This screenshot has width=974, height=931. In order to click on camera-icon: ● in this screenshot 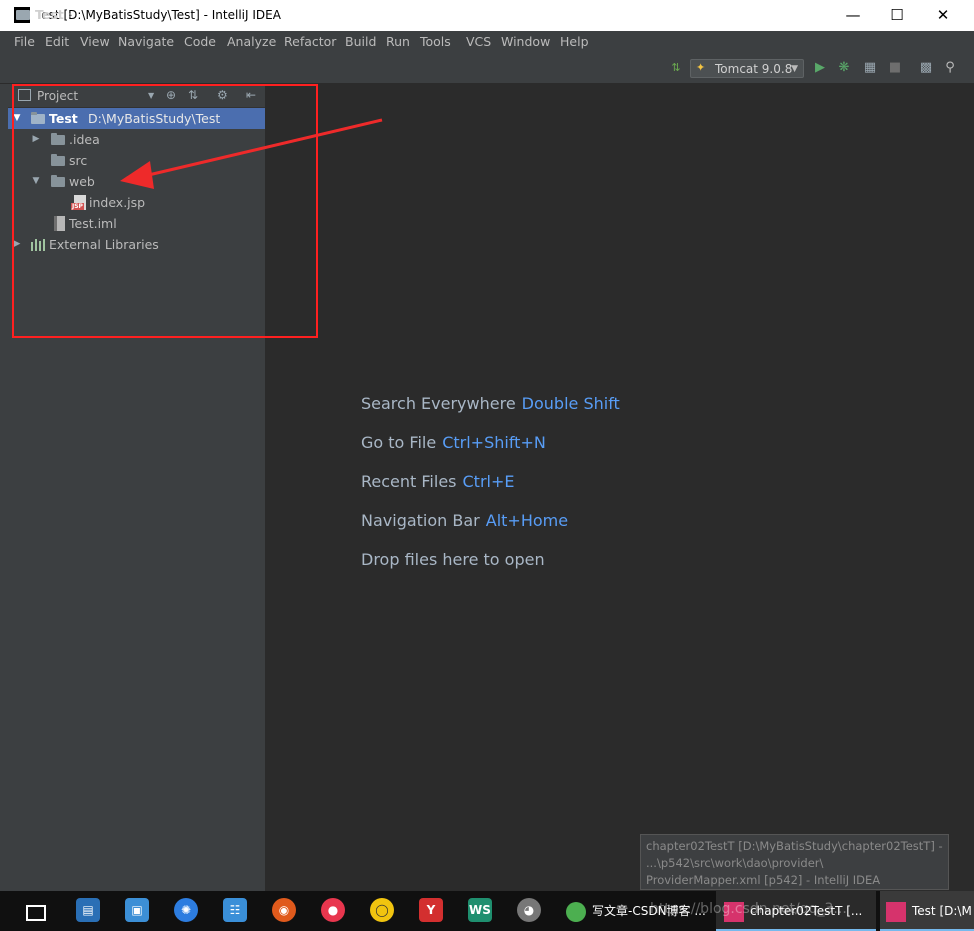, I will do `click(333, 910)`.